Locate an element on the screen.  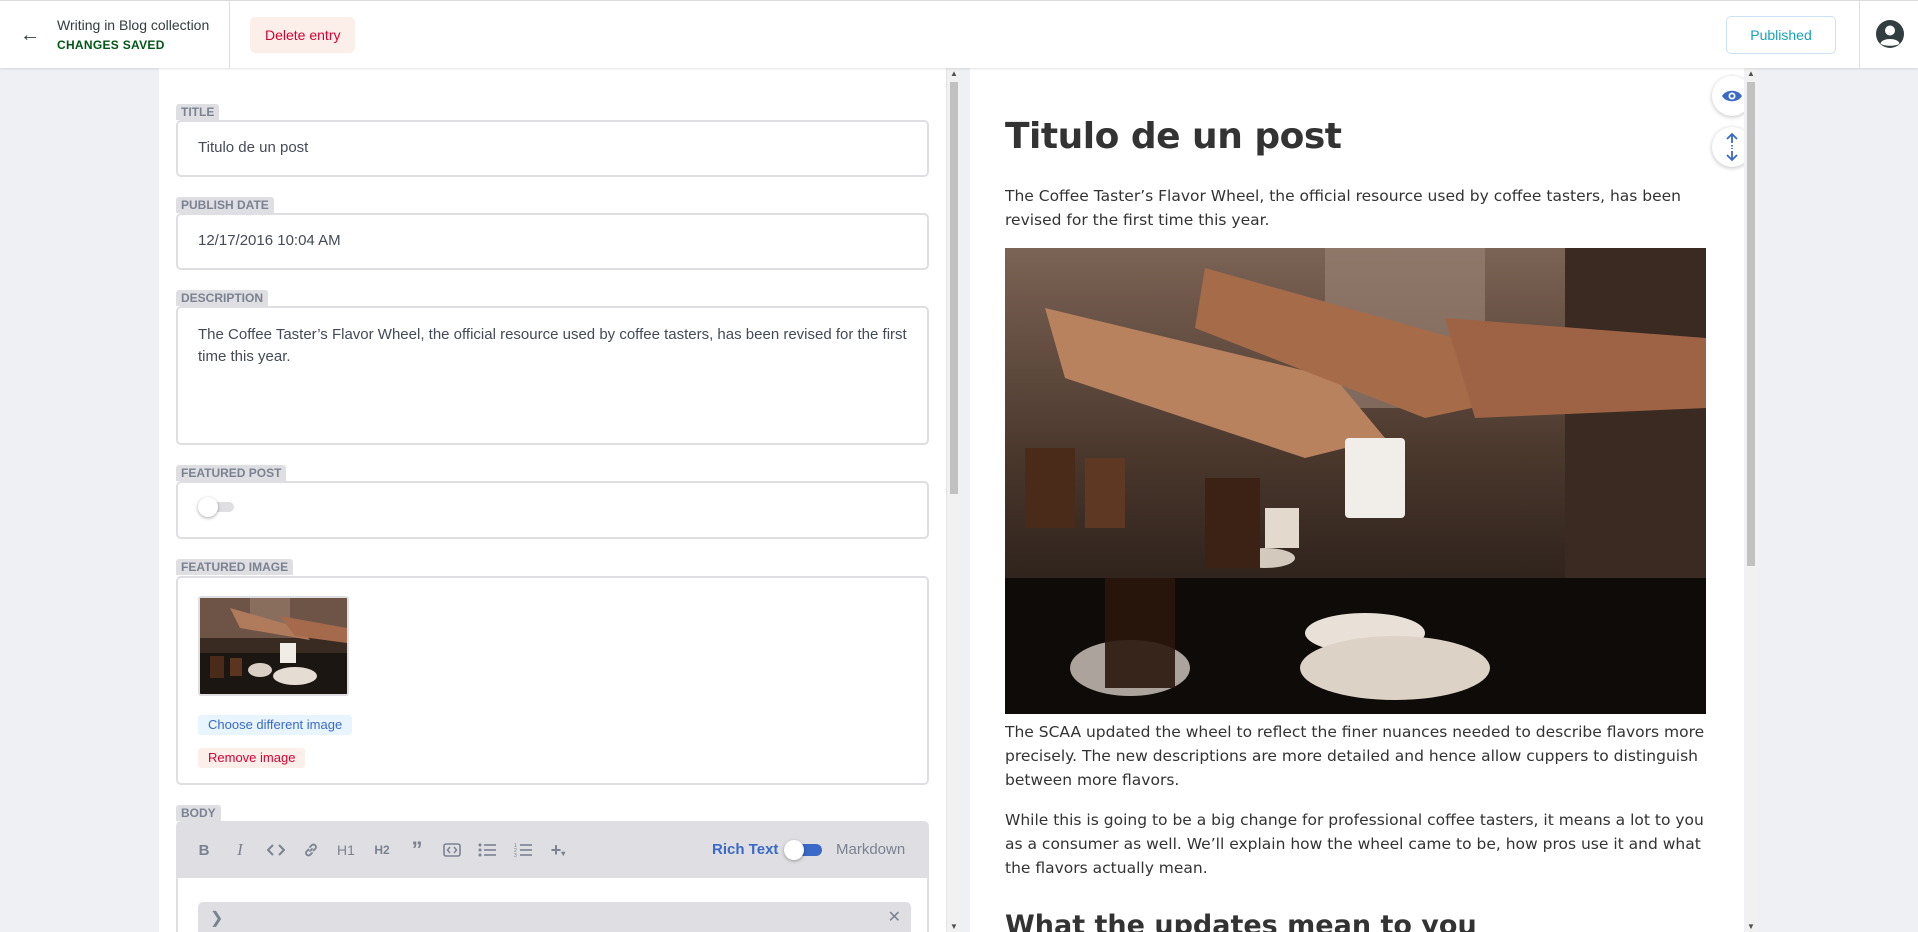
featured-image-label: Featured Image is located at coordinates (235, 567).